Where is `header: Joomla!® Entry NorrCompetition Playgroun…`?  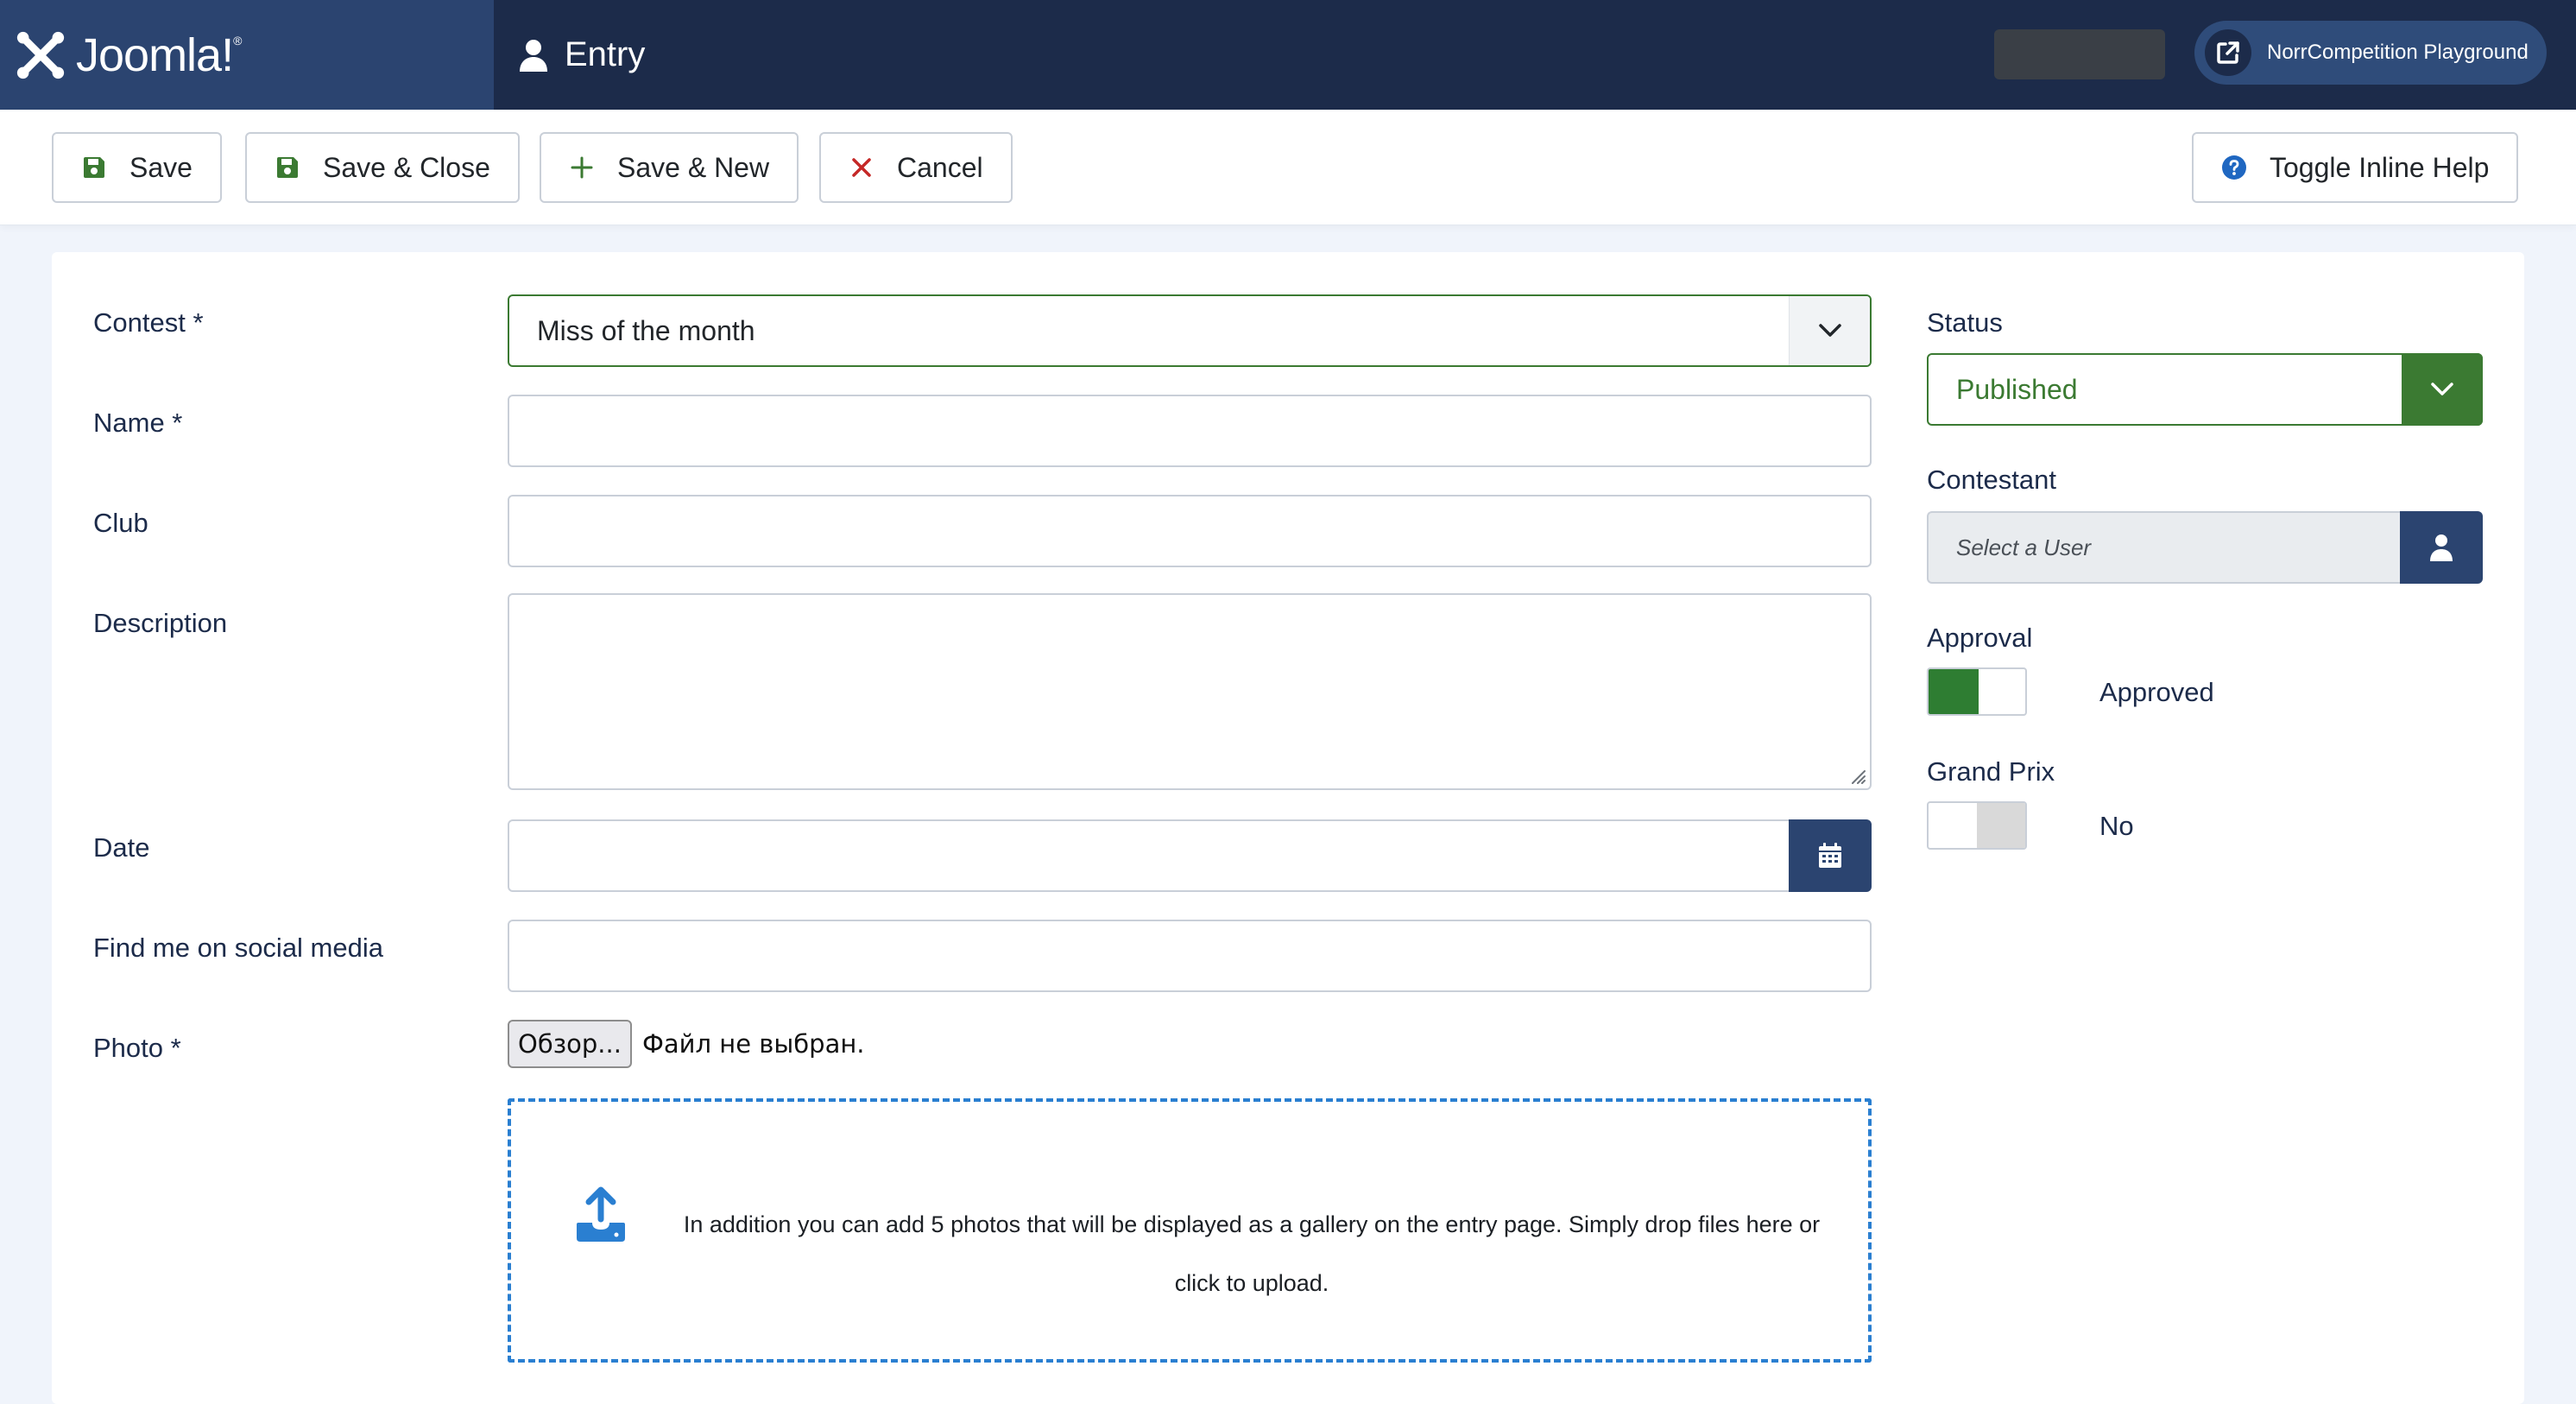 header: Joomla!® Entry NorrCompetition Playgroun… is located at coordinates (1288, 55).